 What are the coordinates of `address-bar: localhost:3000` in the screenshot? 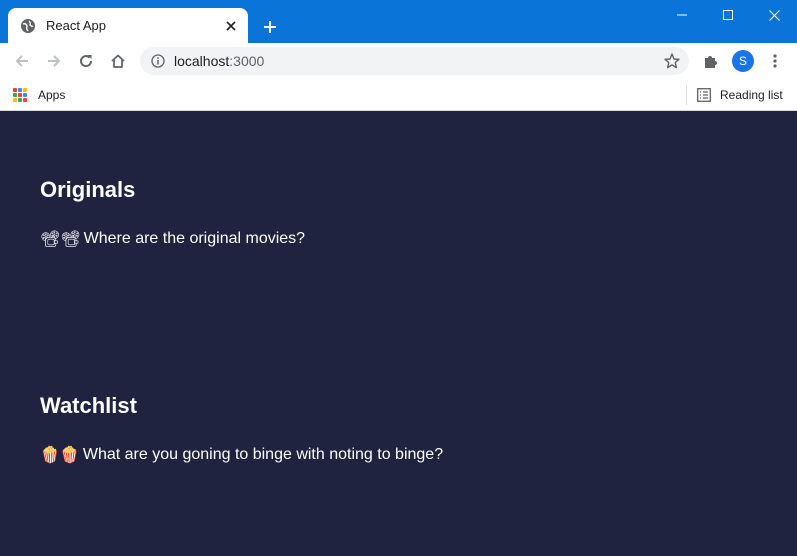 It's located at (414, 61).